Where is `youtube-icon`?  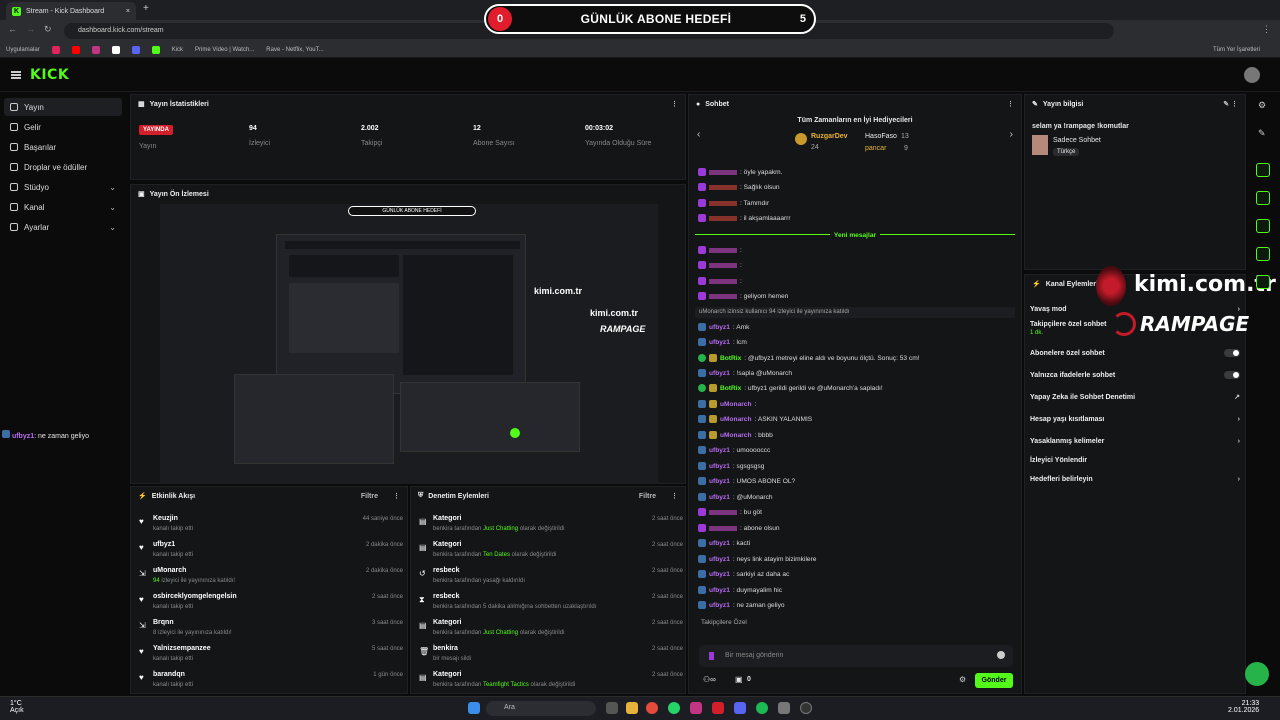
youtube-icon is located at coordinates (75, 49).